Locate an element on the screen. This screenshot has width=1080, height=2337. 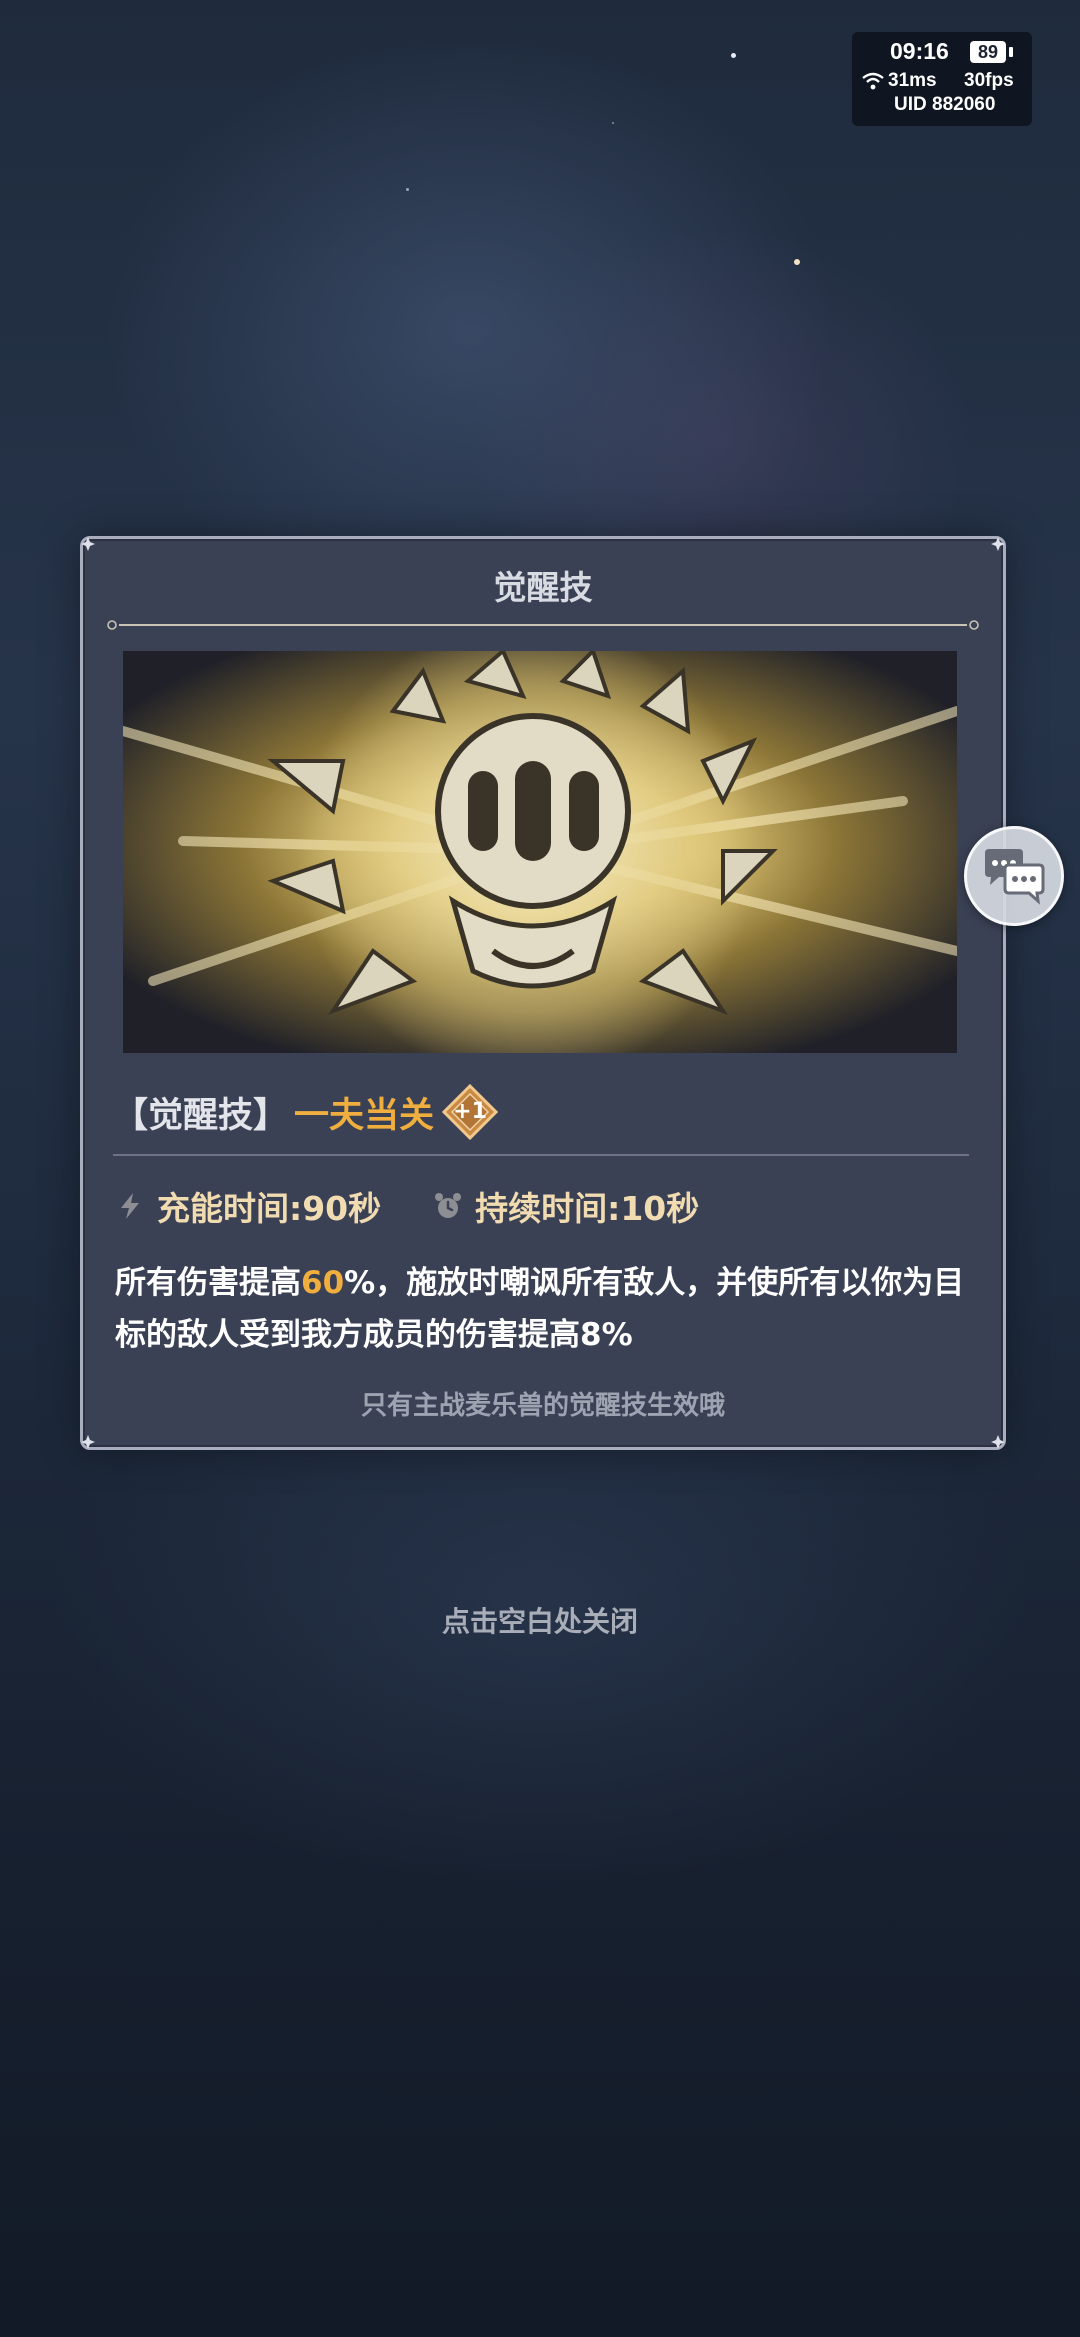
level-badge: +1 is located at coordinates (470, 1112).